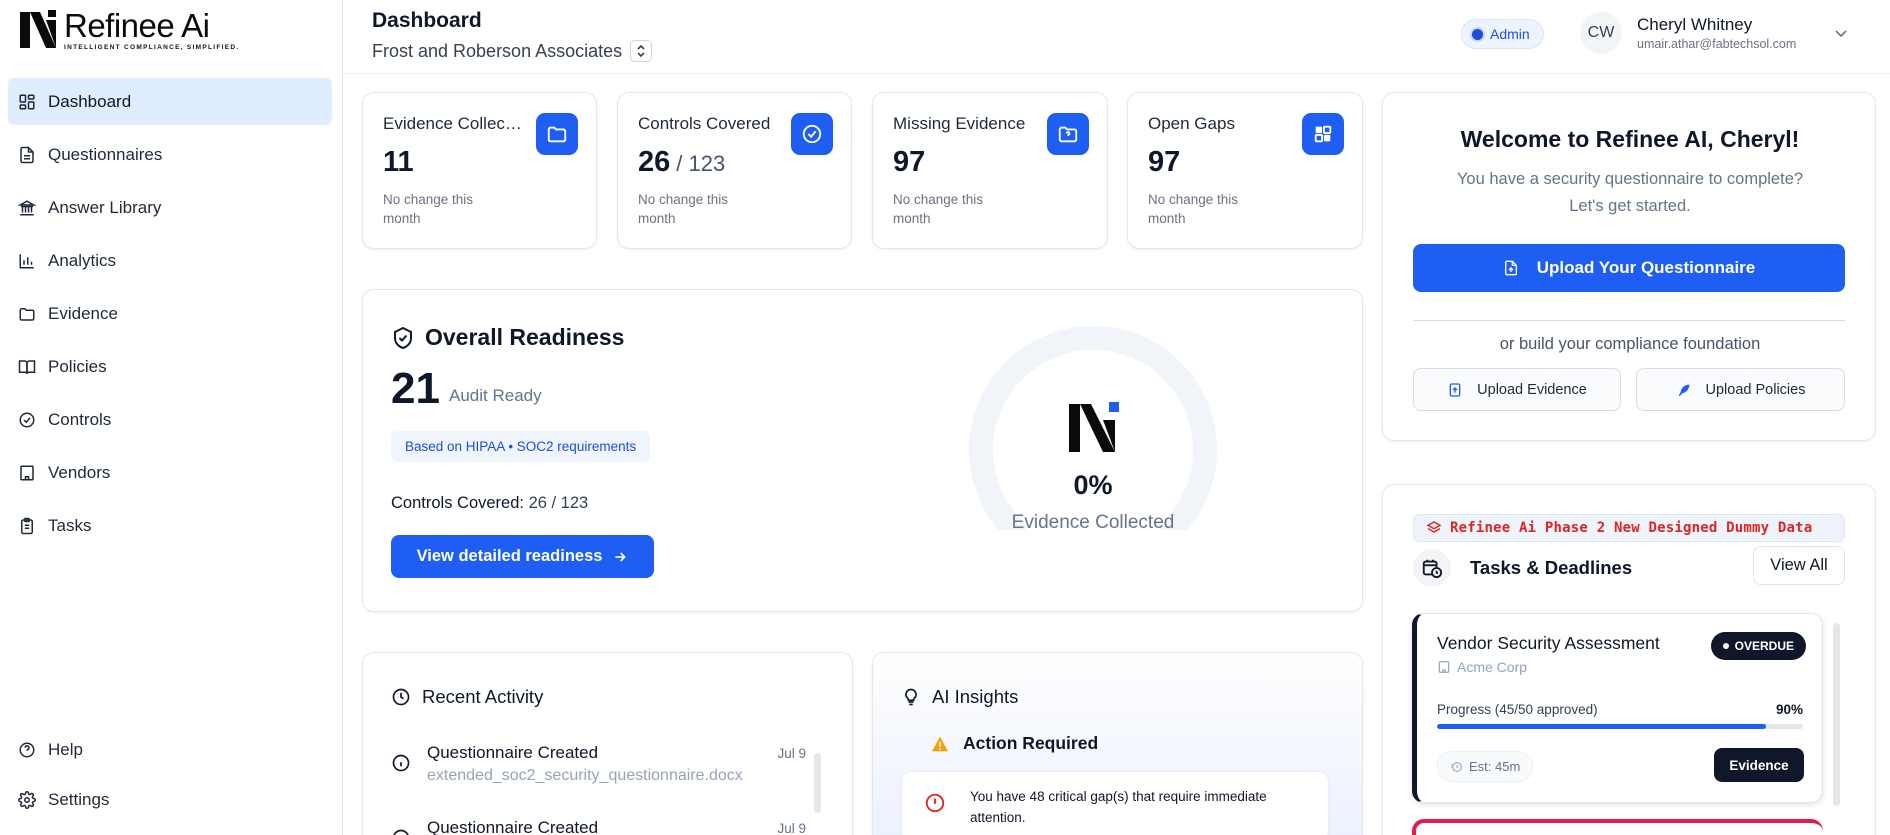  I want to click on chevron-updown-icon, so click(641, 51).